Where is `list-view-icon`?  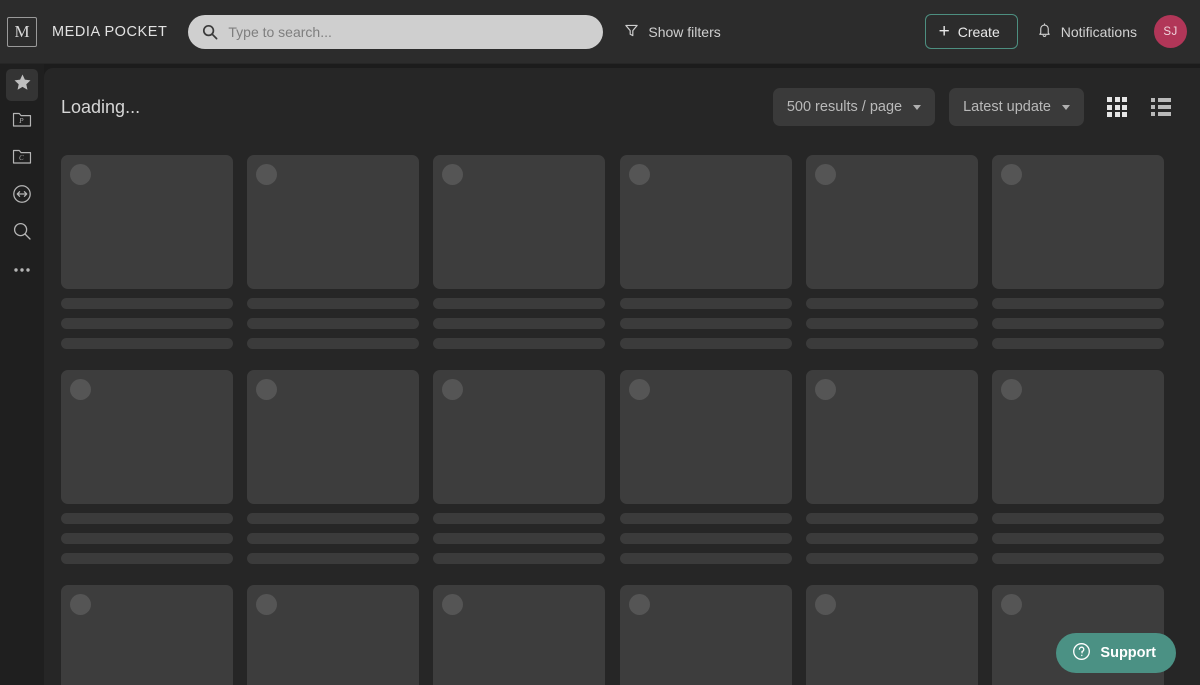
list-view-icon is located at coordinates (1161, 107).